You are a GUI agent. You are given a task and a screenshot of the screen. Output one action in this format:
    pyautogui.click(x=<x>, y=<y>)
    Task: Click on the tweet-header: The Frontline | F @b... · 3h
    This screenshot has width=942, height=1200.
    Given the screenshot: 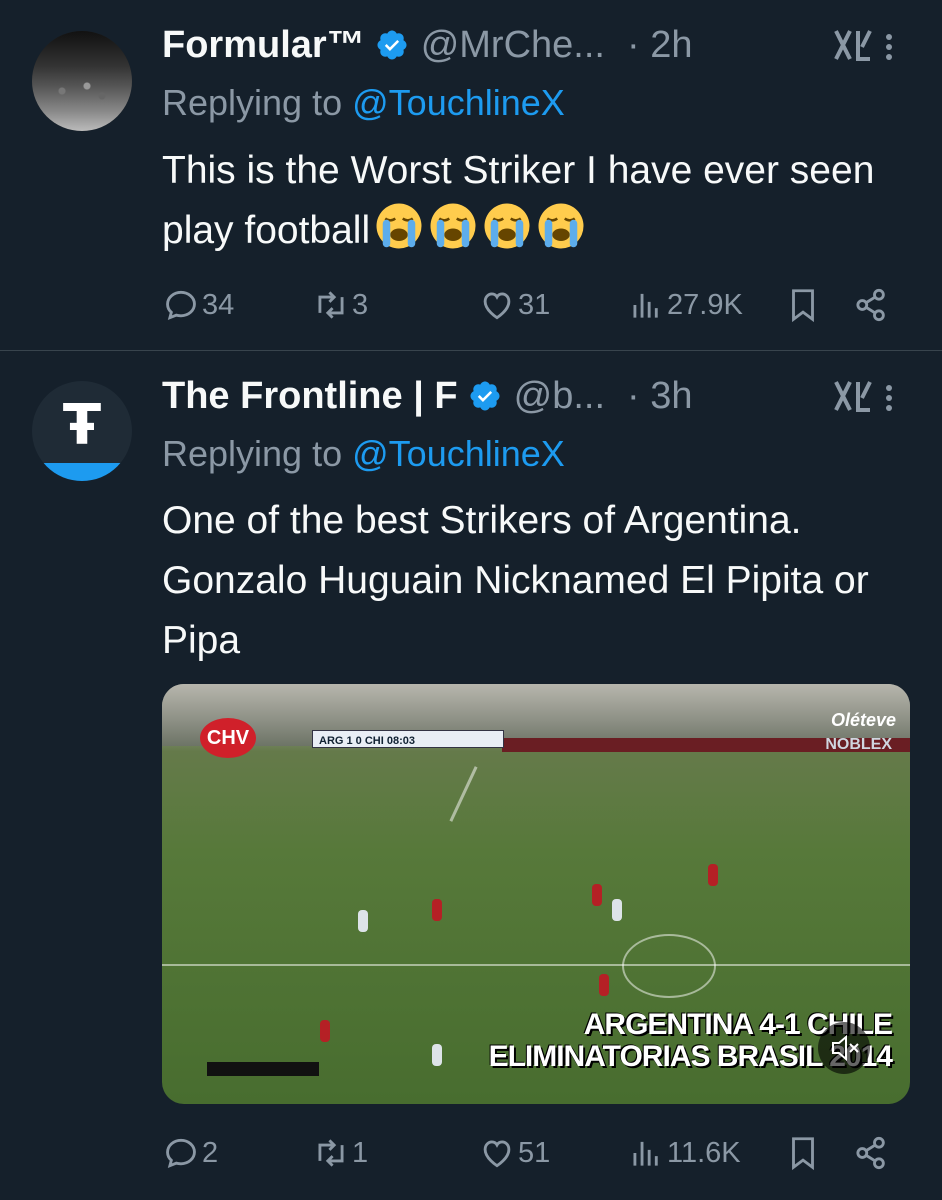 What is the action you would take?
    pyautogui.click(x=542, y=396)
    